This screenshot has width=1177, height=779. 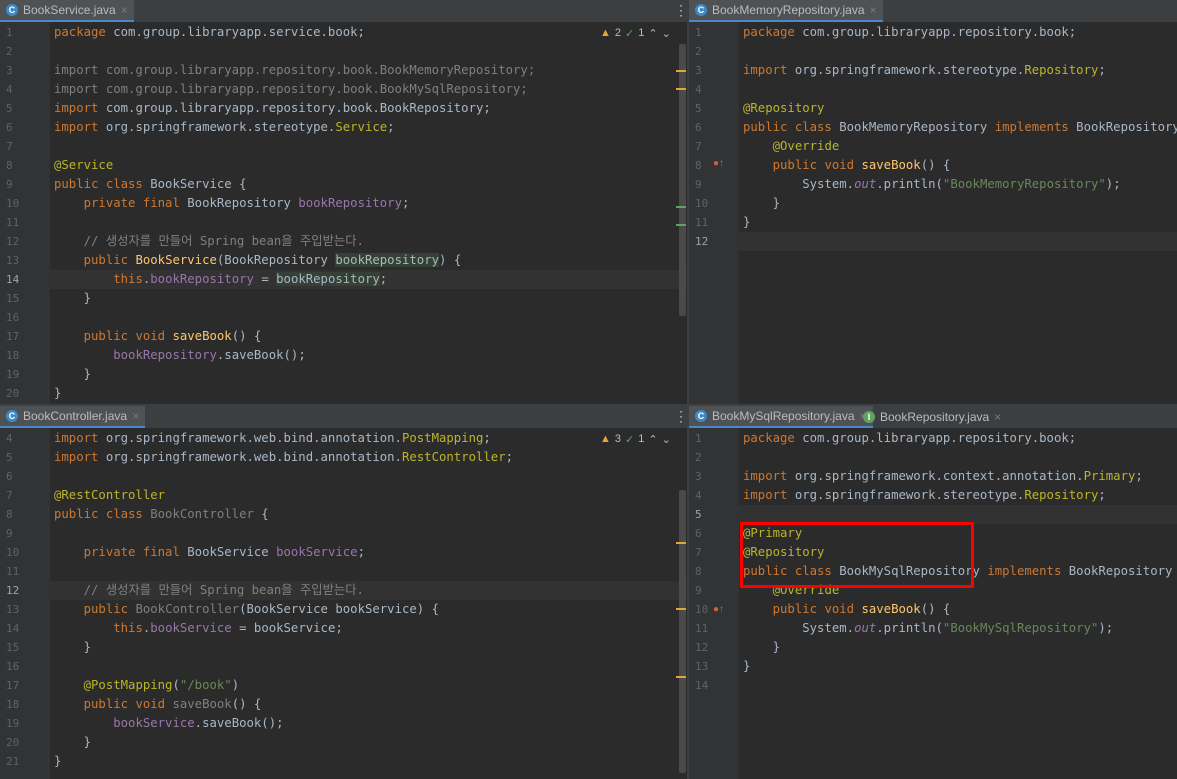 What do you see at coordinates (368, 184) in the screenshot?
I see `code-line: public class BookService {` at bounding box center [368, 184].